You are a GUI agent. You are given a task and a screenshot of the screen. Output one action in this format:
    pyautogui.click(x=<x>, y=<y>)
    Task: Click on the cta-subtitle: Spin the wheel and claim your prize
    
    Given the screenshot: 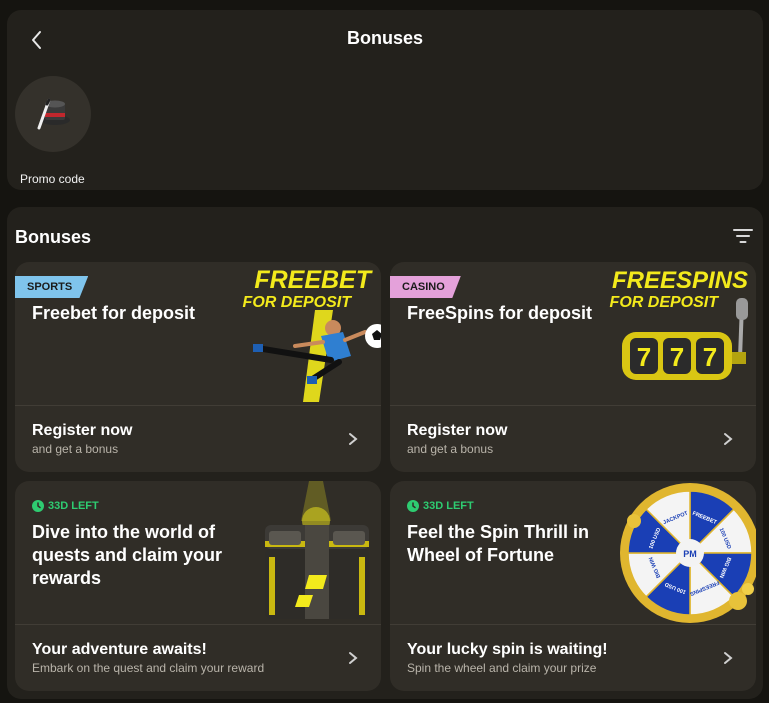 What is the action you would take?
    pyautogui.click(x=502, y=668)
    